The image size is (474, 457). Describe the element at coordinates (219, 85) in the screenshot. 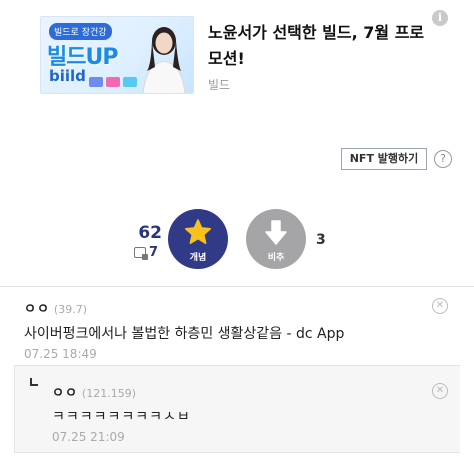

I see `ad-source: 빌드` at that location.